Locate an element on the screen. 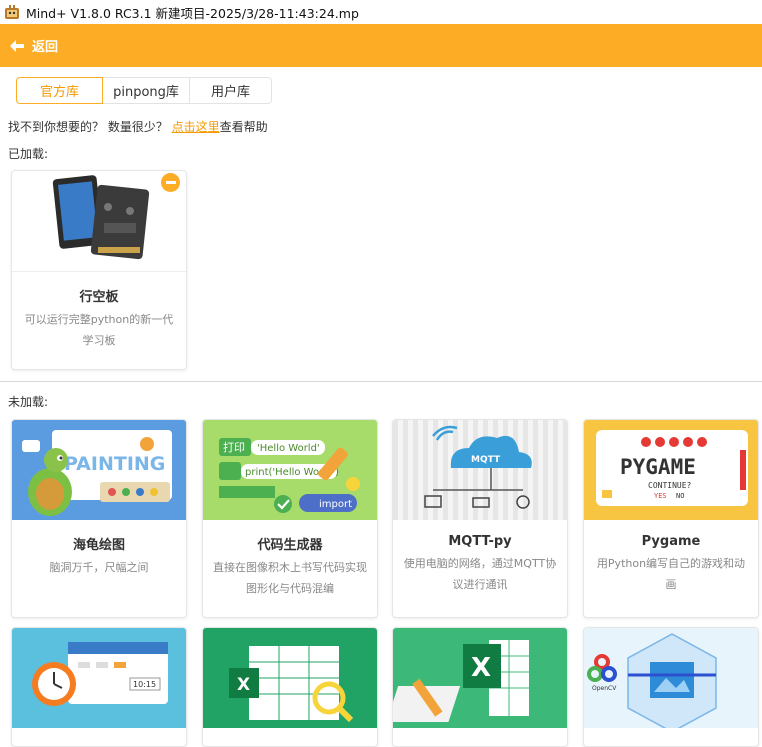  pygame-image: PYGAME CONTINUE? YES NO is located at coordinates (671, 470).